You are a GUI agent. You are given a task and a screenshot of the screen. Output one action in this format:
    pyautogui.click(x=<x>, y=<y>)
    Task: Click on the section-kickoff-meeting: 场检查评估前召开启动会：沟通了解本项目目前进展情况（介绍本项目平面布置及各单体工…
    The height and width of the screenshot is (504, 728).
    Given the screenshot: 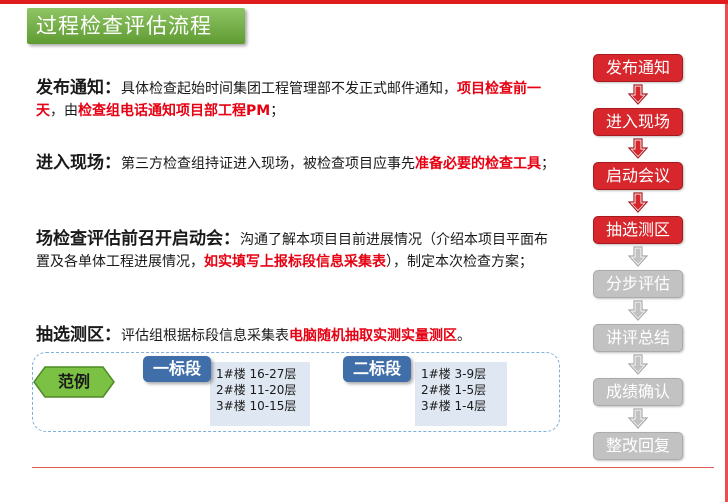 What is the action you would take?
    pyautogui.click(x=296, y=250)
    